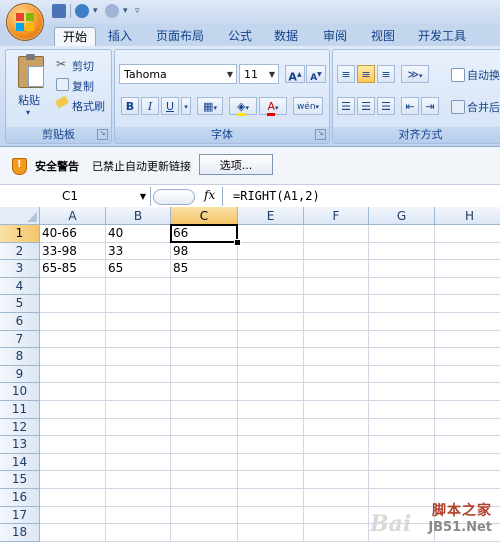 The width and height of the screenshot is (500, 545). Describe the element at coordinates (73, 515) in the screenshot. I see `cell-a17` at that location.